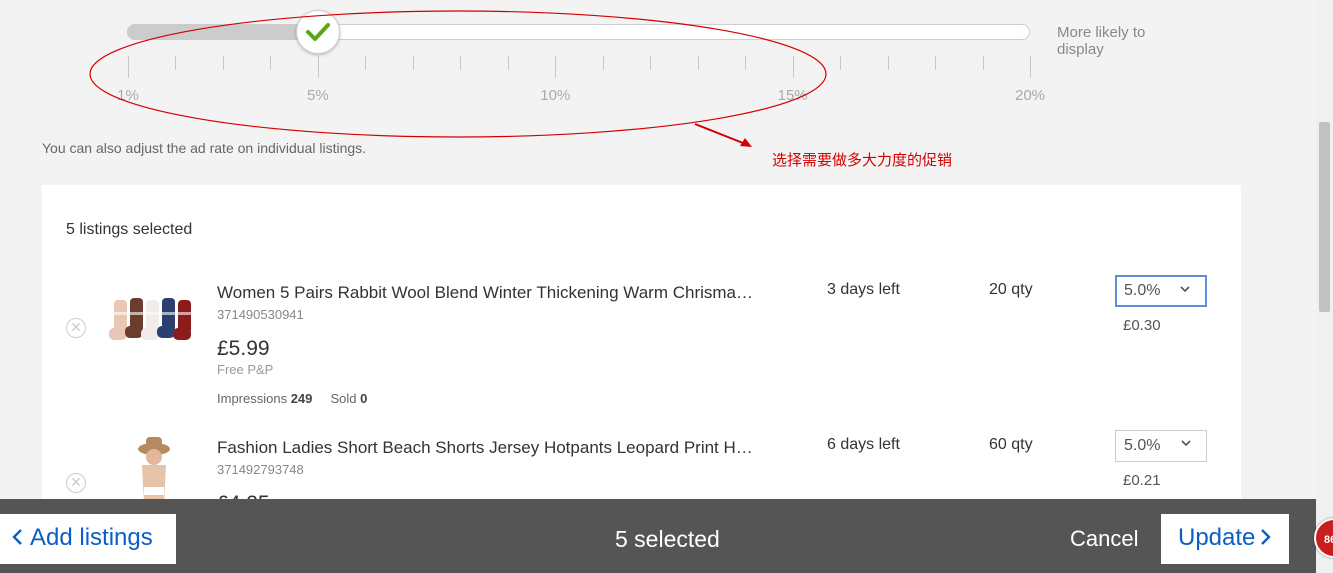 The width and height of the screenshot is (1333, 573). I want to click on chevron-right-icon, so click(1266, 537).